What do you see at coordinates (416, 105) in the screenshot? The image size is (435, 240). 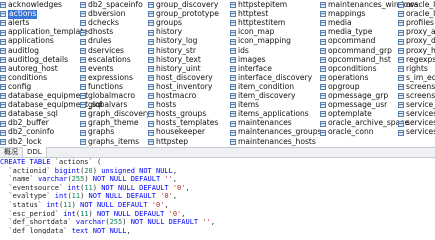 I see `table-item: service_alarms` at bounding box center [416, 105].